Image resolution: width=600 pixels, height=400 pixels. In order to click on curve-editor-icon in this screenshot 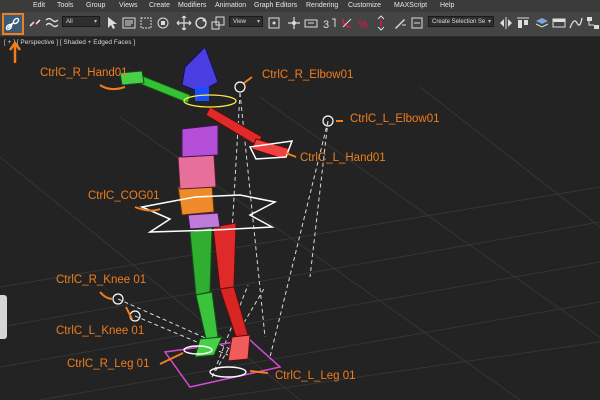, I will do `click(576, 23)`.